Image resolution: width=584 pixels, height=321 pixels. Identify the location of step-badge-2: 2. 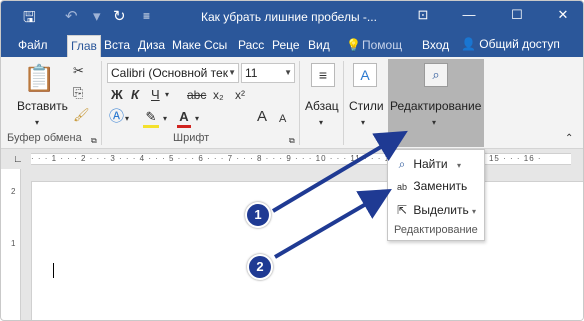
(260, 267).